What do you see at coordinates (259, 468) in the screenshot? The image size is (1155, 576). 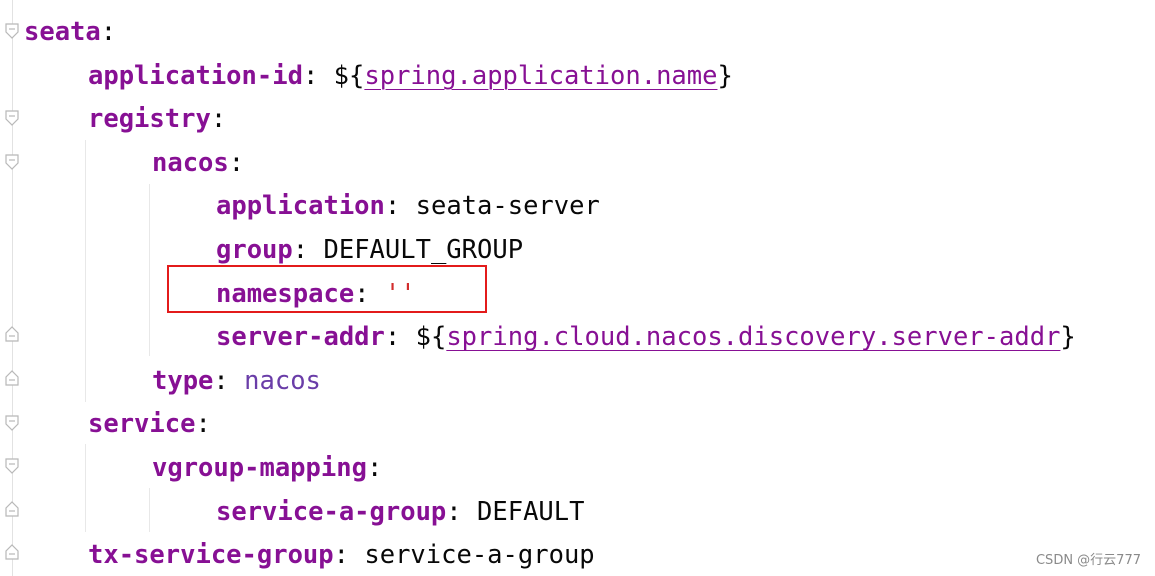 I see `yaml-key: vgroup-mapping` at bounding box center [259, 468].